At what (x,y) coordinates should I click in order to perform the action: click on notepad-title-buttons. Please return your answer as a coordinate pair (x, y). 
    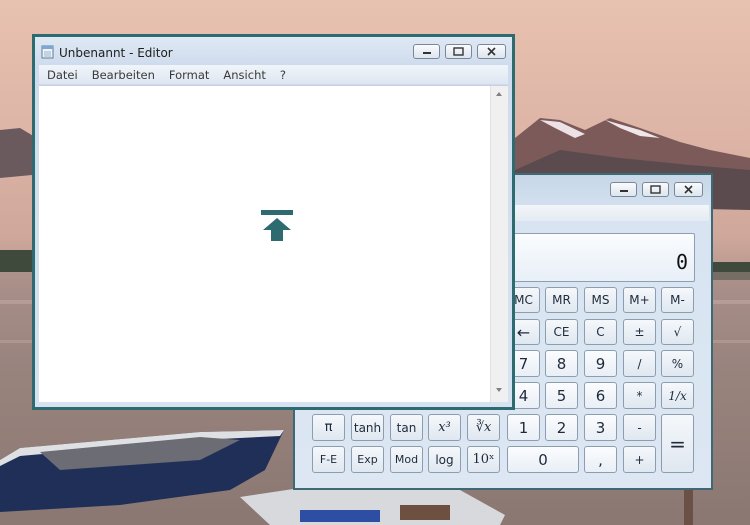
    Looking at the image, I should click on (459, 51).